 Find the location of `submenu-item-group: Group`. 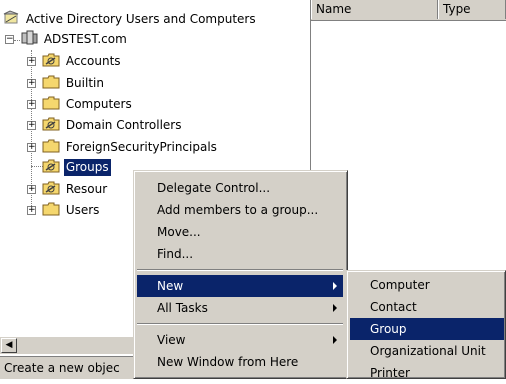

submenu-item-group: Group is located at coordinates (427, 329).